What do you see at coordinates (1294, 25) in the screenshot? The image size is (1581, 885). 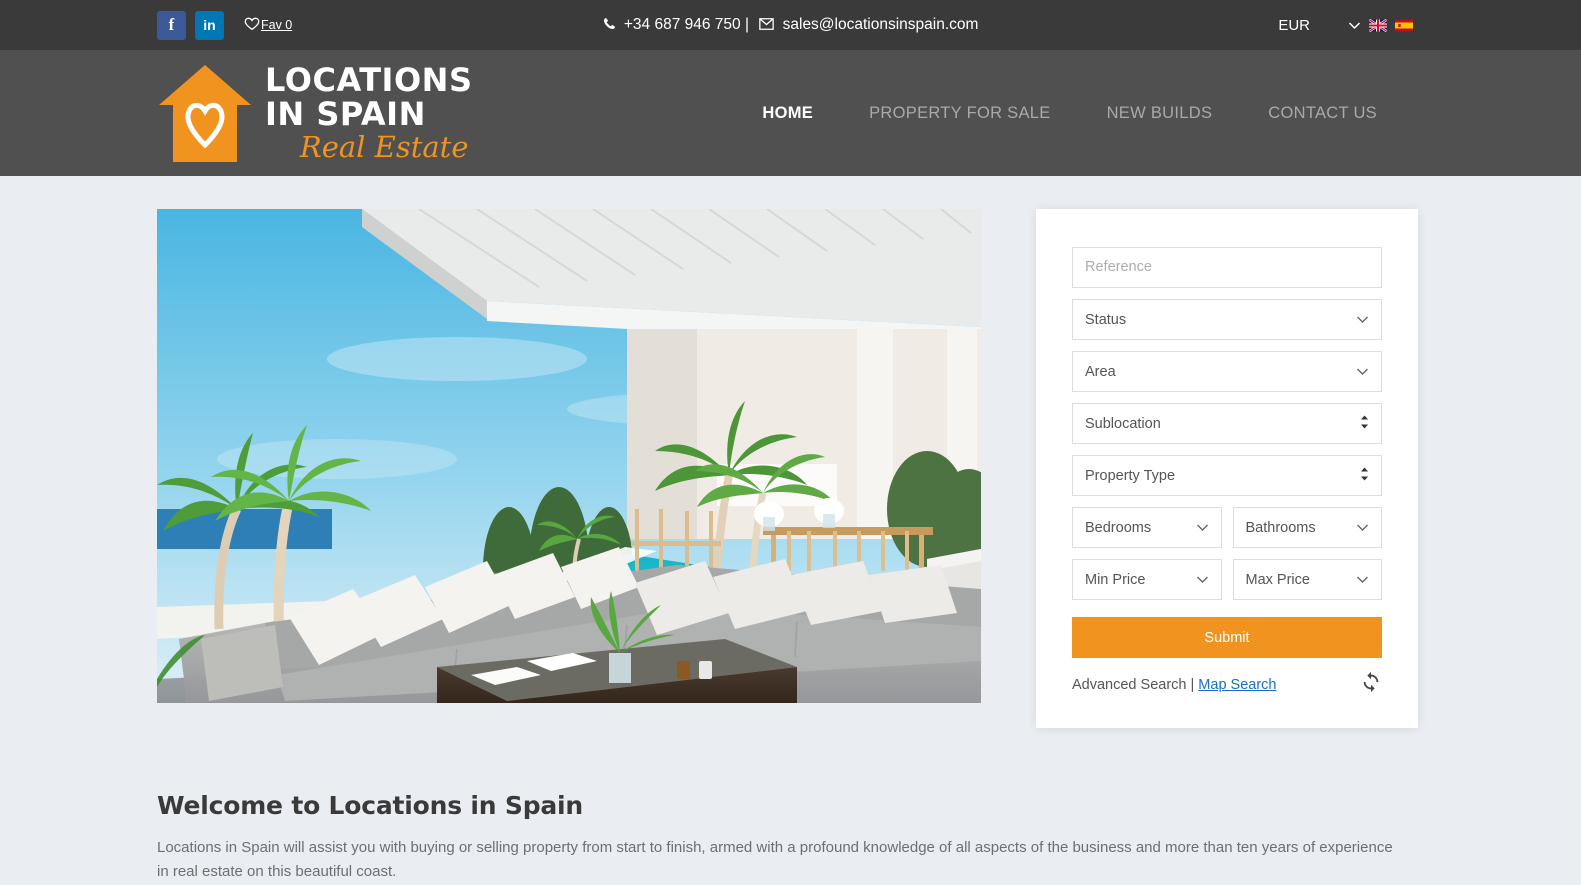 I see `currency-value: EUR` at bounding box center [1294, 25].